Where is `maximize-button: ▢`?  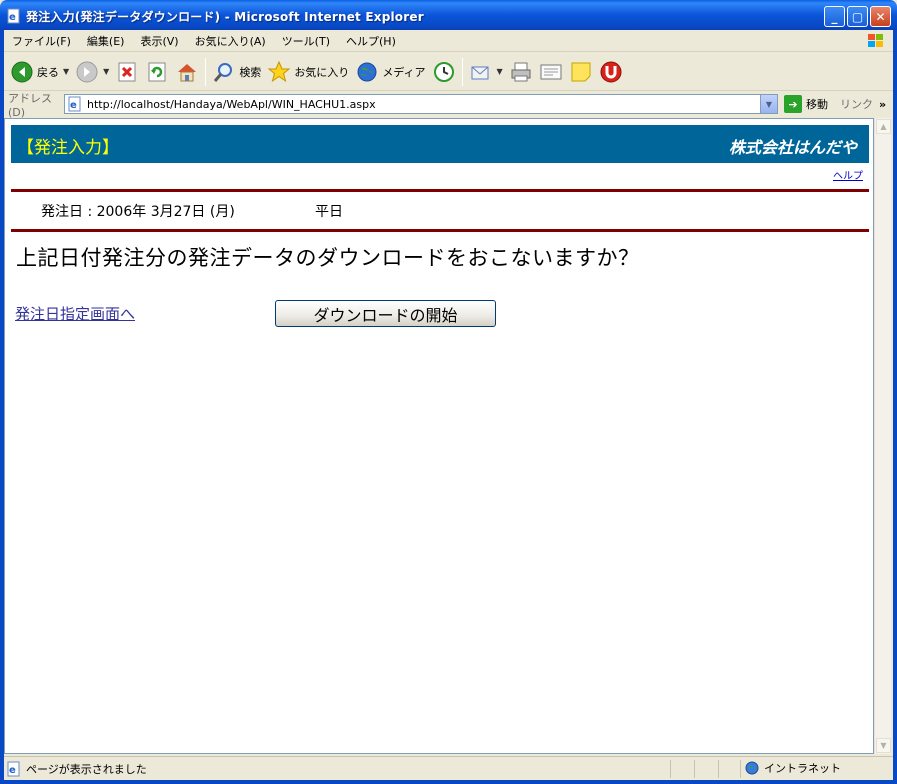 maximize-button: ▢ is located at coordinates (857, 16).